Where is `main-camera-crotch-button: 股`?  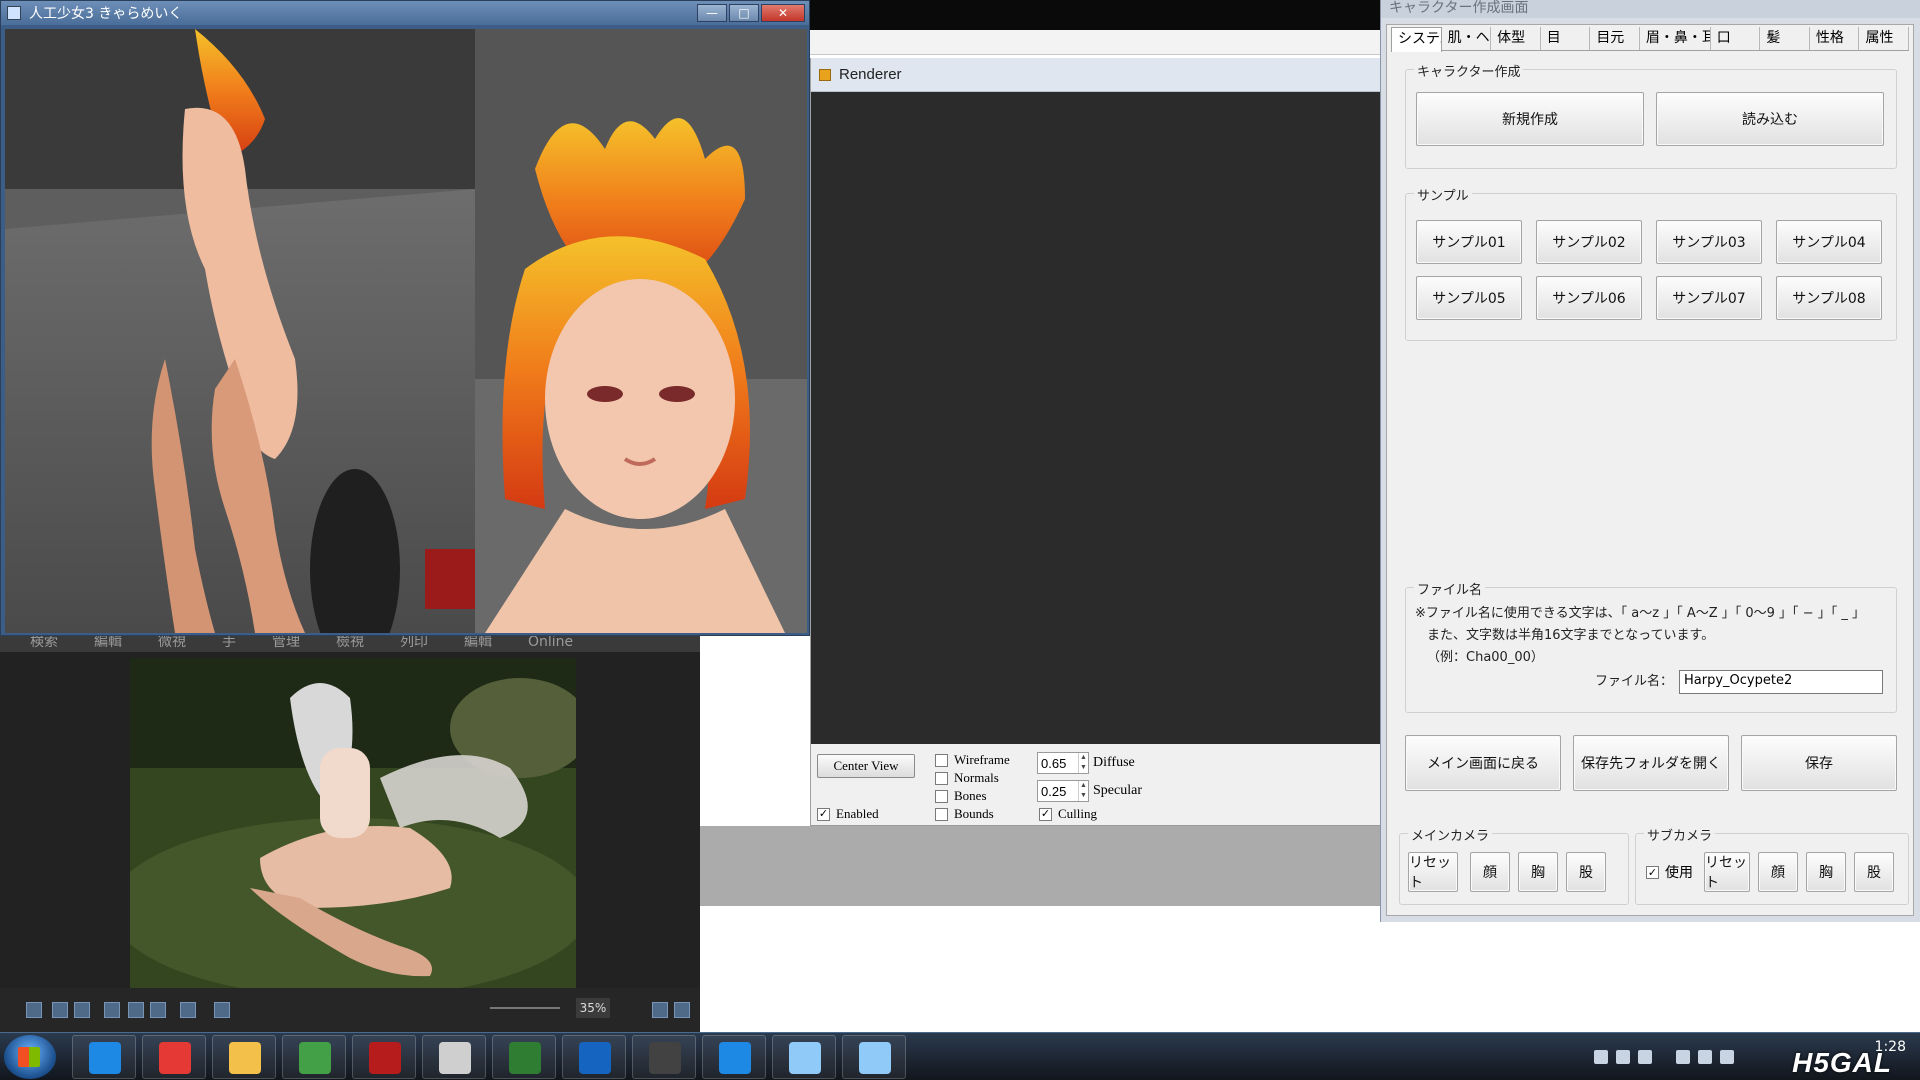 main-camera-crotch-button: 股 is located at coordinates (1586, 872).